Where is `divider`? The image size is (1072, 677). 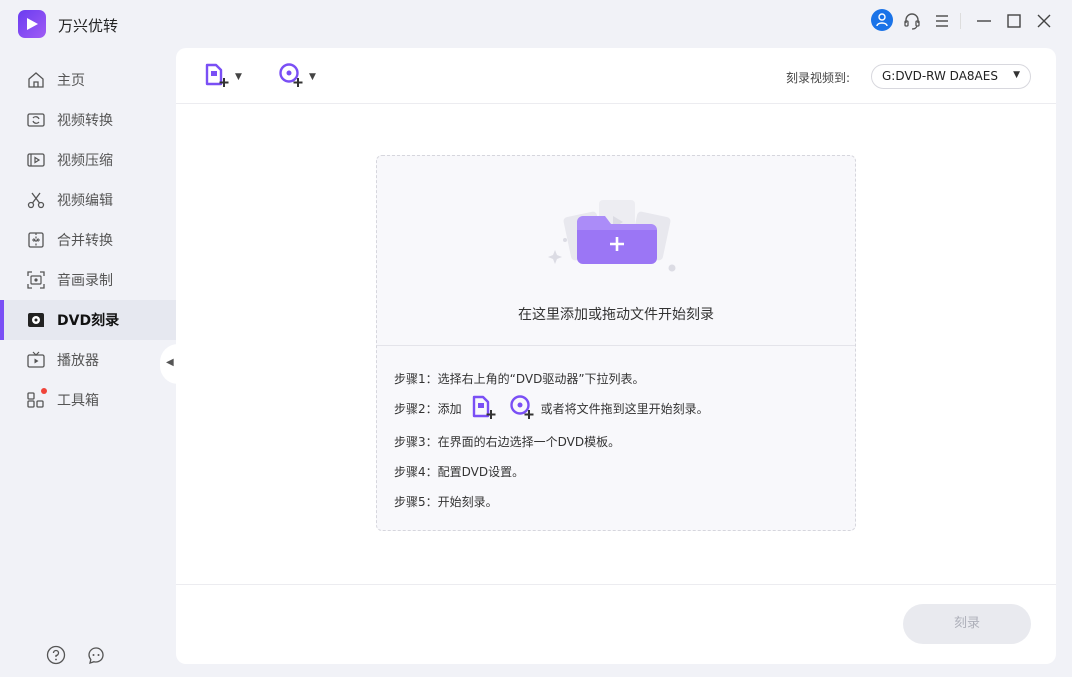
divider is located at coordinates (616, 345).